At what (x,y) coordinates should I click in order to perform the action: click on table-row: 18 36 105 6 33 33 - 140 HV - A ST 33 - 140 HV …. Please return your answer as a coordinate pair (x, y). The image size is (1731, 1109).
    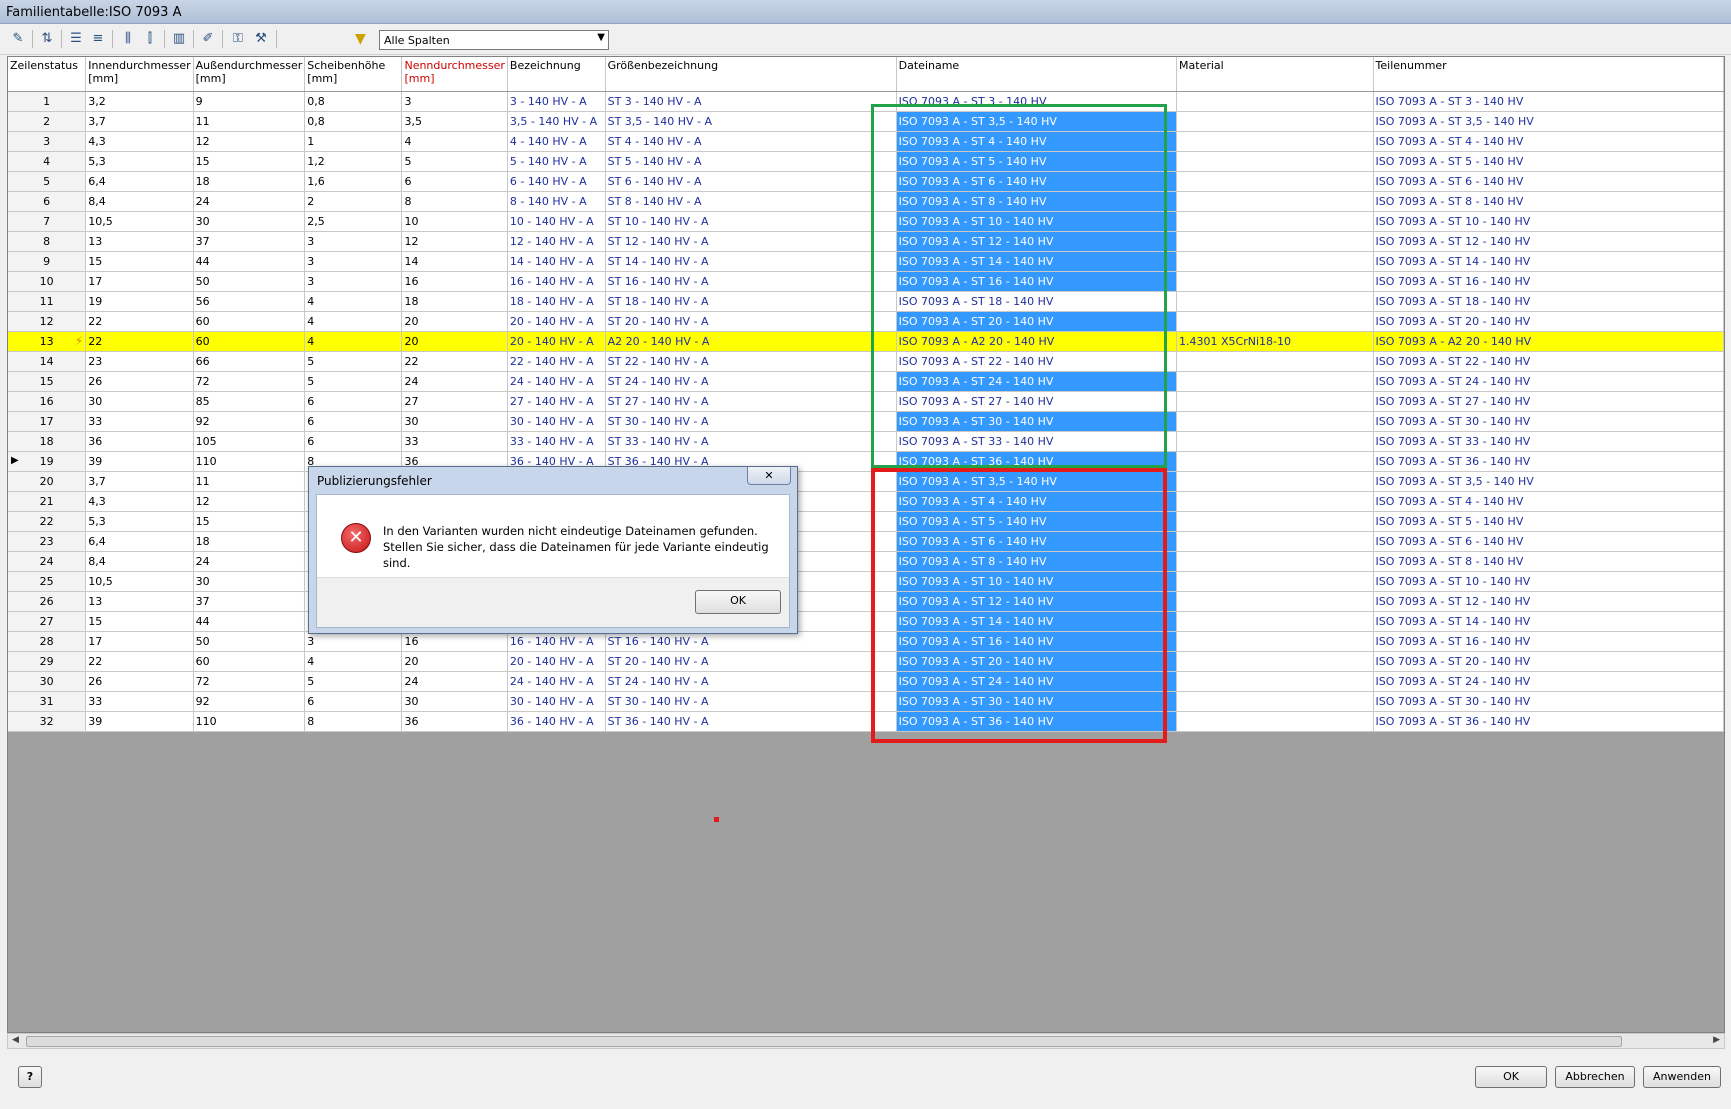
    Looking at the image, I should click on (866, 441).